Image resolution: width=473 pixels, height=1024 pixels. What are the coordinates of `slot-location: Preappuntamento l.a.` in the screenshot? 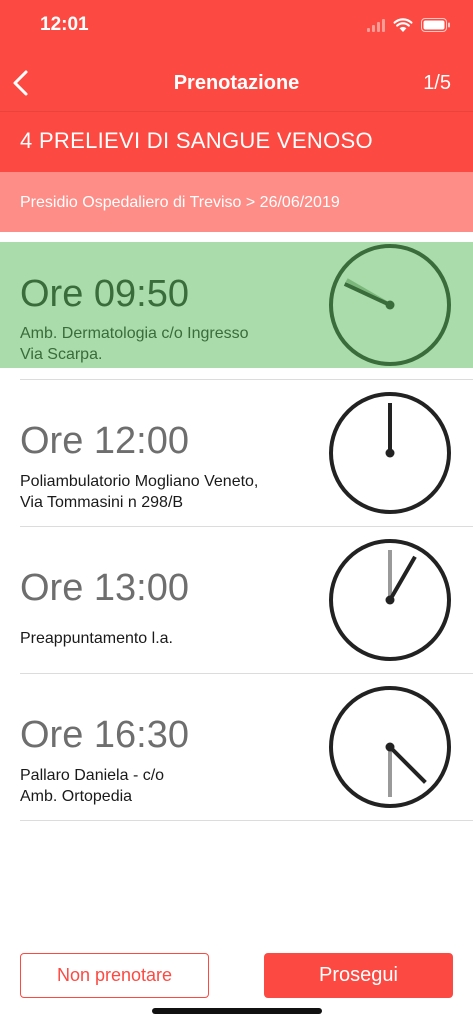 It's located at (96, 638).